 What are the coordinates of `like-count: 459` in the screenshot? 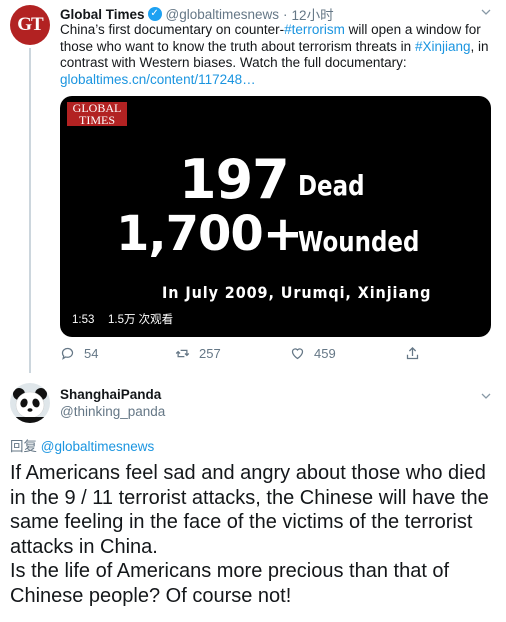 It's located at (325, 353).